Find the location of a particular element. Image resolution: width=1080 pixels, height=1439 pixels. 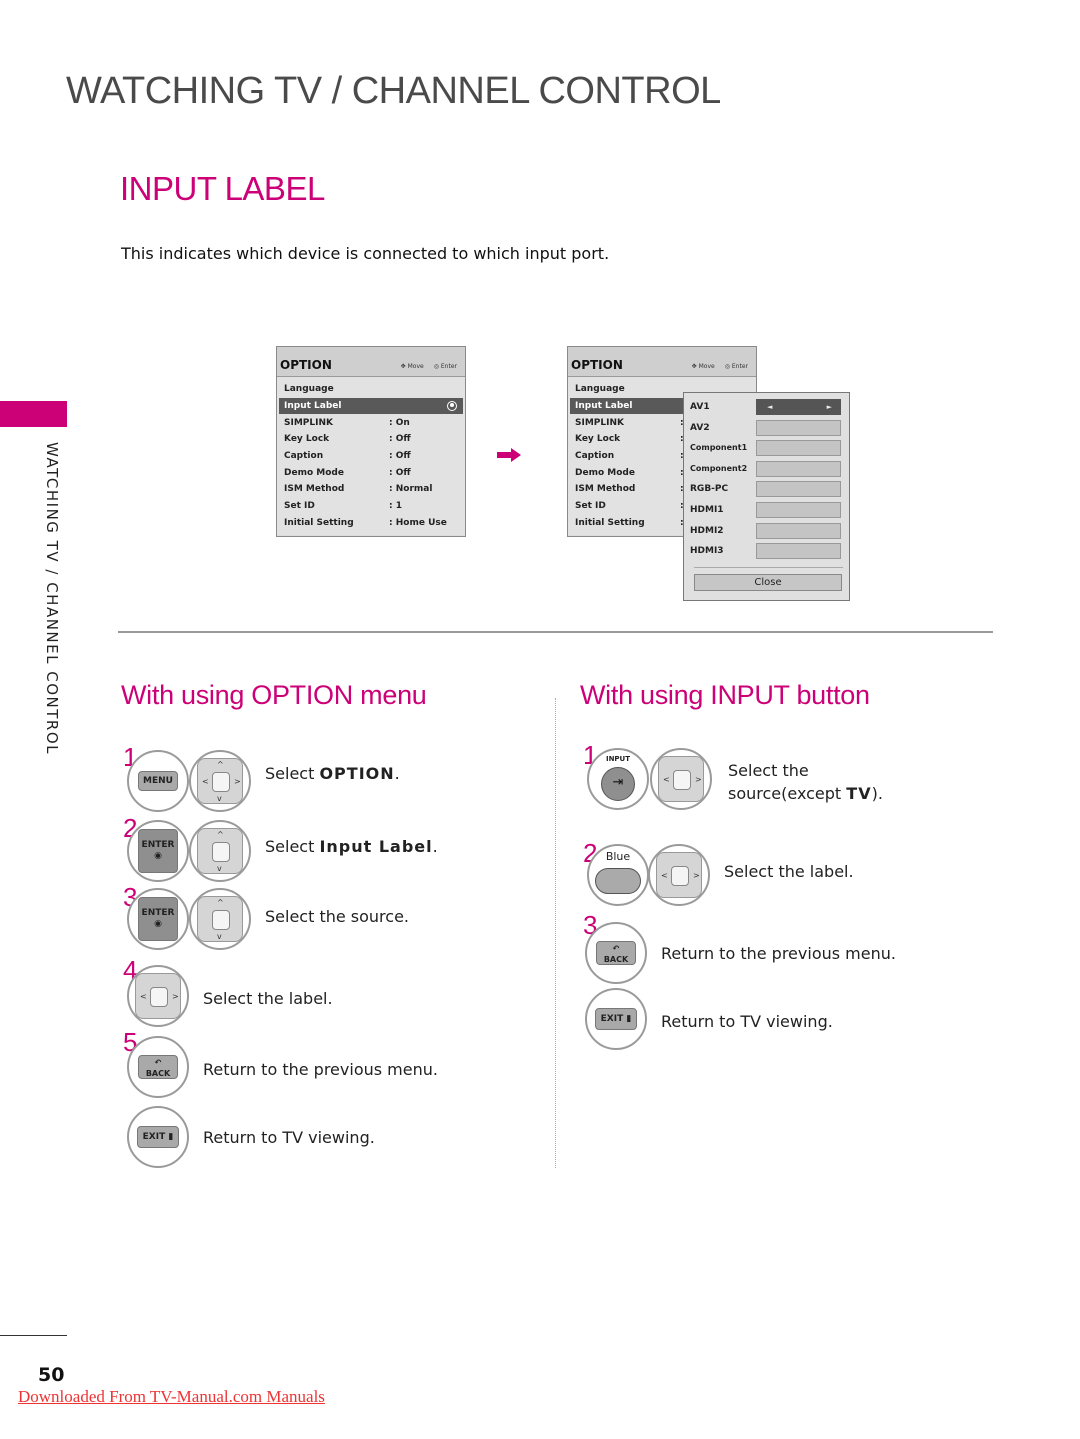

arrow-right-icon: ► is located at coordinates (829, 407).